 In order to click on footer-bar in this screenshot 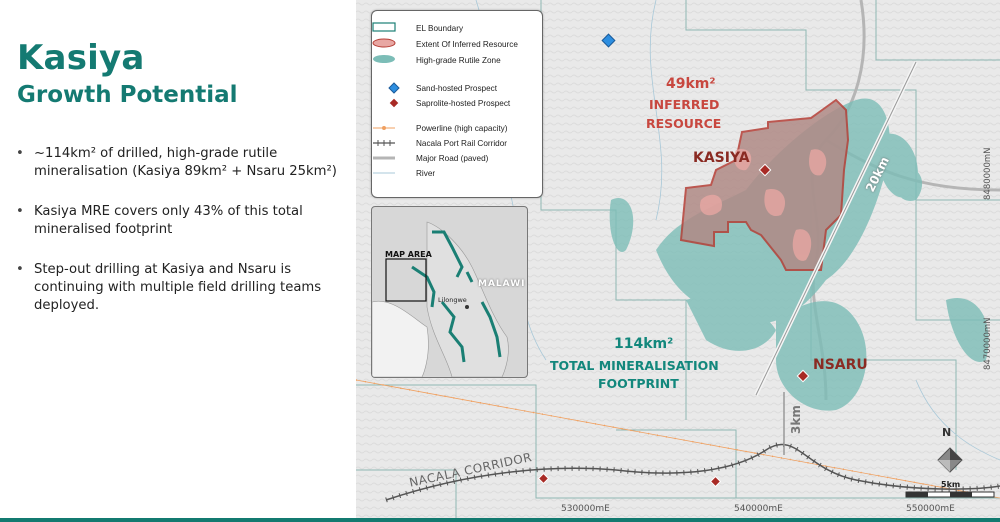, I will do `click(500, 520)`.